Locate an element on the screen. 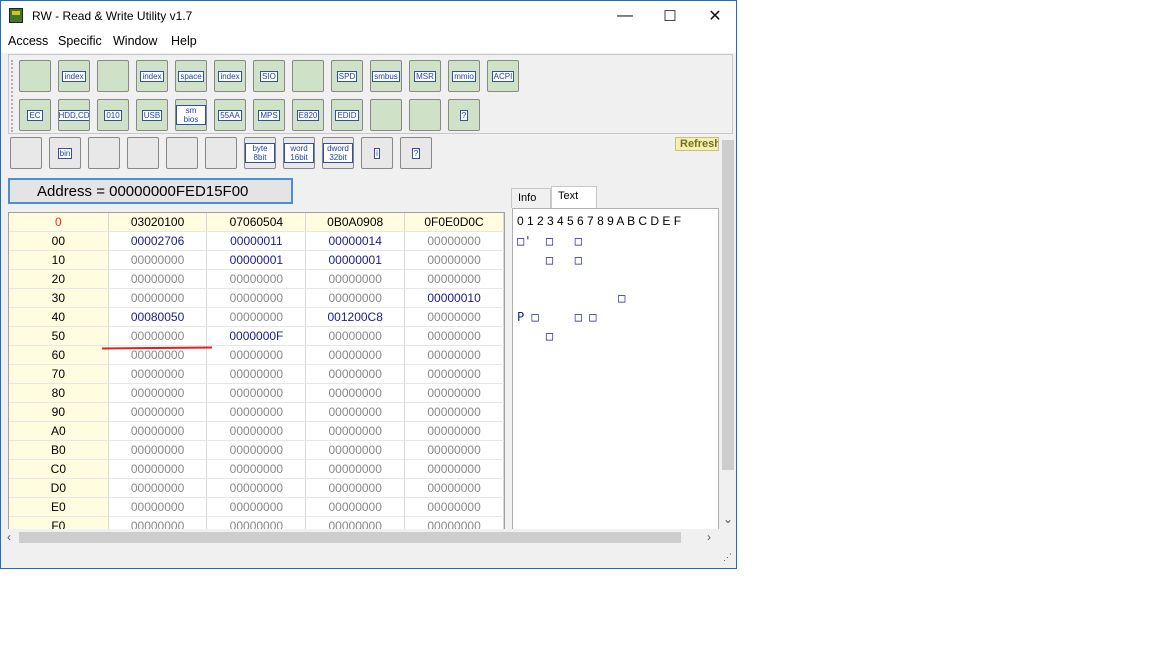  menu-specific: Specific is located at coordinates (80, 41).